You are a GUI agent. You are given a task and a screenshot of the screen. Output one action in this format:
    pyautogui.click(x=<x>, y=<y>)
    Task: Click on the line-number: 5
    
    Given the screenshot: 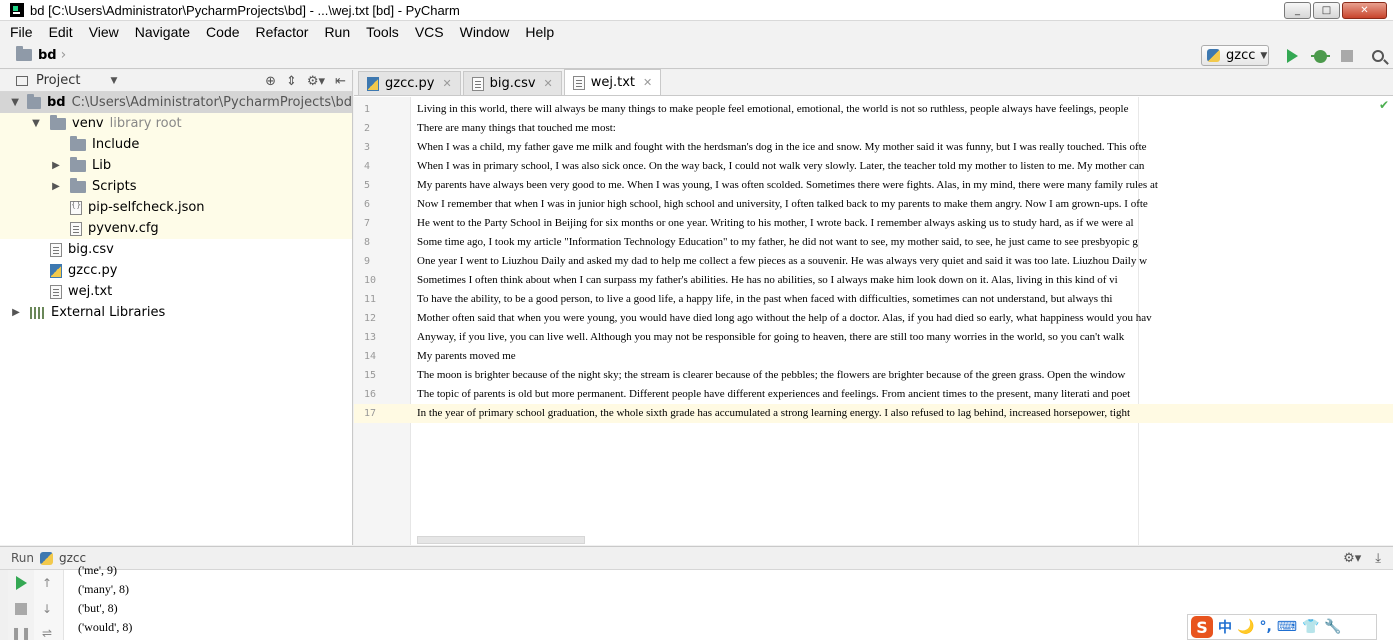 What is the action you would take?
    pyautogui.click(x=367, y=185)
    